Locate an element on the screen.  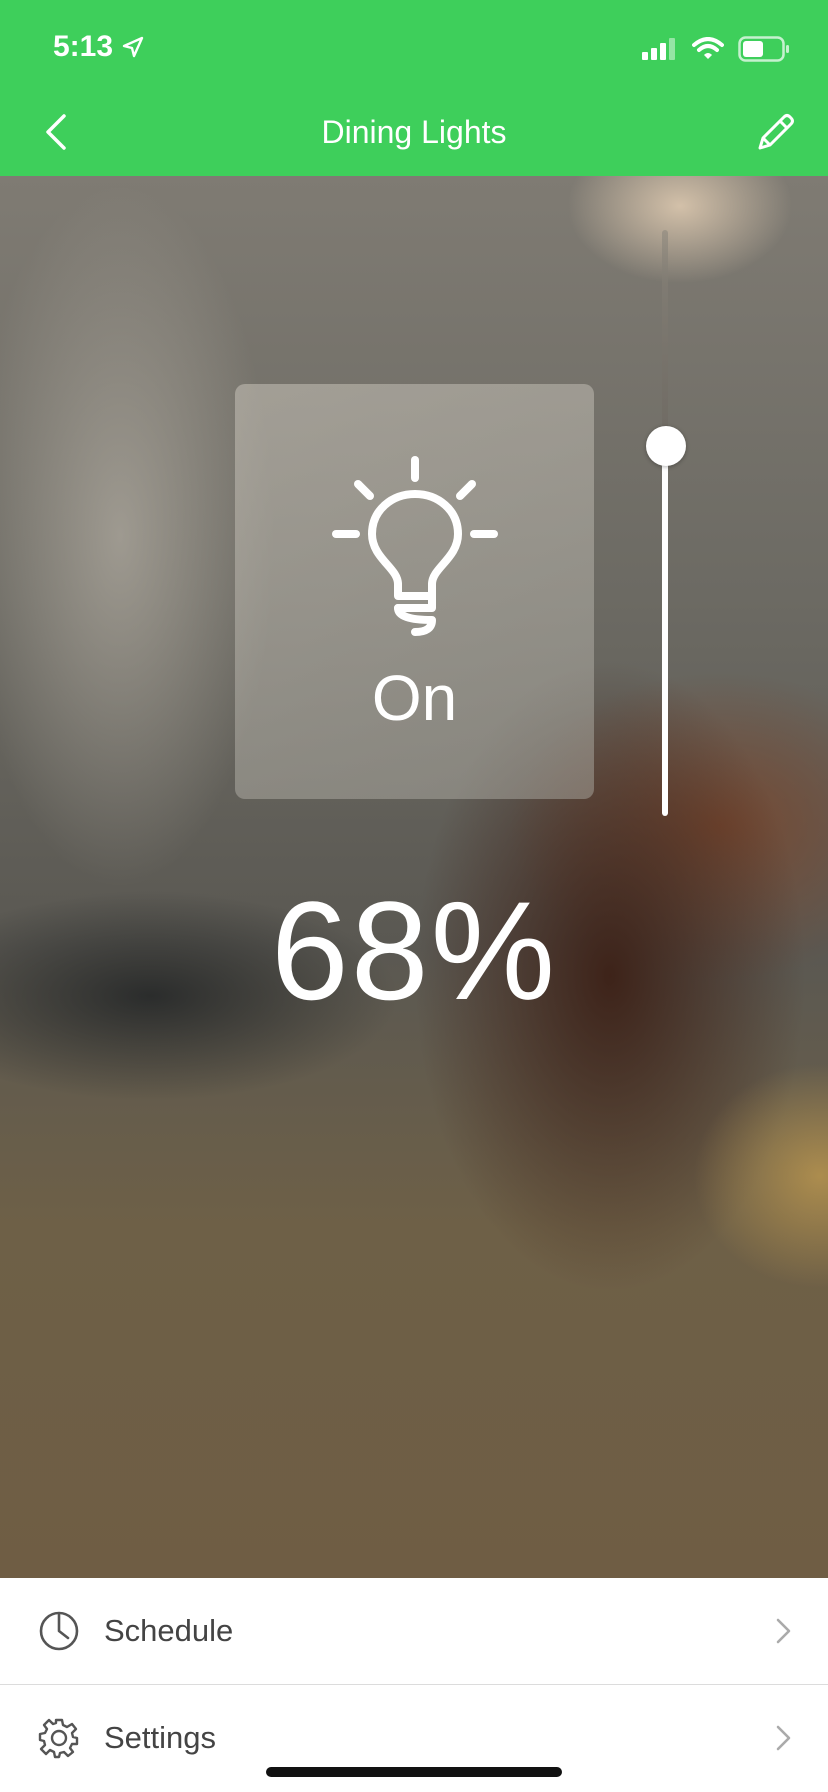
lightbulb-icon is located at coordinates (415, 546).